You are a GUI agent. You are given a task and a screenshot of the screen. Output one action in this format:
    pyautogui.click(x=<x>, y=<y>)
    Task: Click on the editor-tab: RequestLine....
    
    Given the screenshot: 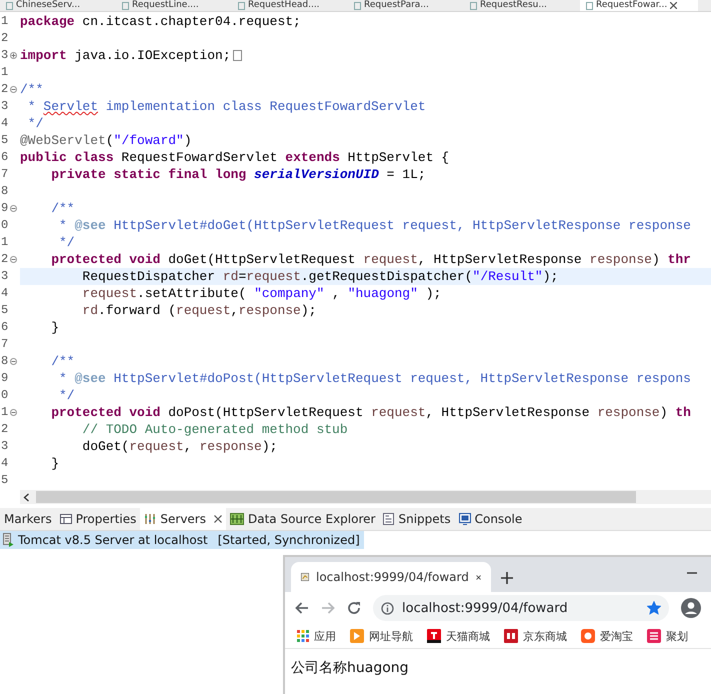 What is the action you would take?
    pyautogui.click(x=172, y=5)
    